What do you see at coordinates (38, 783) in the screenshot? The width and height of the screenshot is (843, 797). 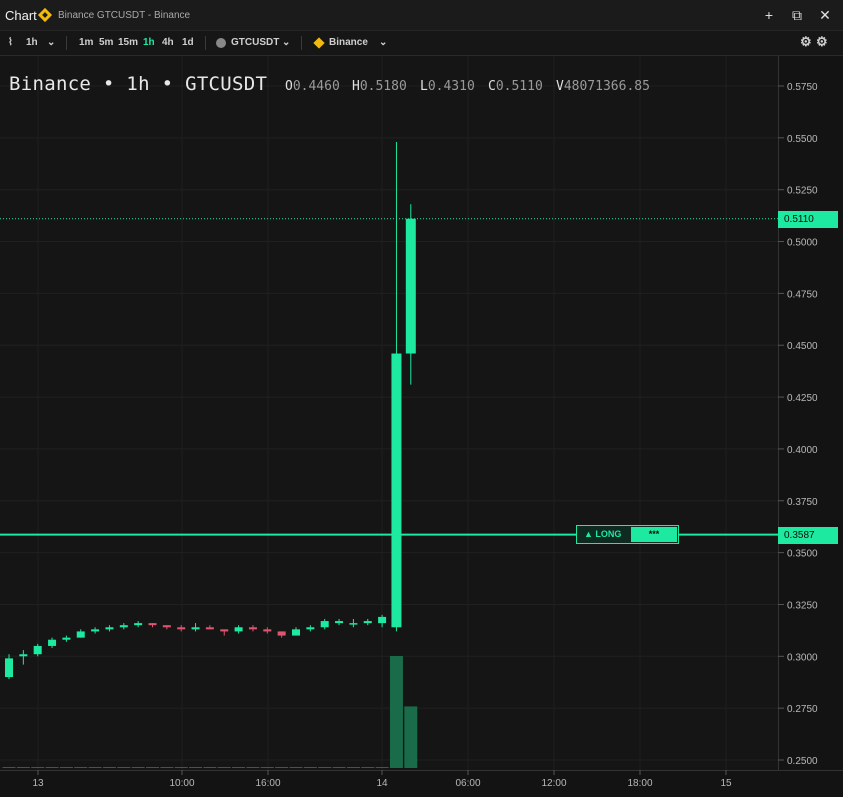 I see `time-axis-label: 13` at bounding box center [38, 783].